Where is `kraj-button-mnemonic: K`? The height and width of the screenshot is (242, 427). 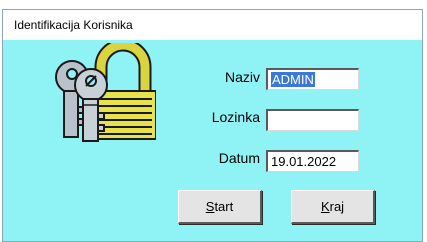 kraj-button-mnemonic: K is located at coordinates (325, 206).